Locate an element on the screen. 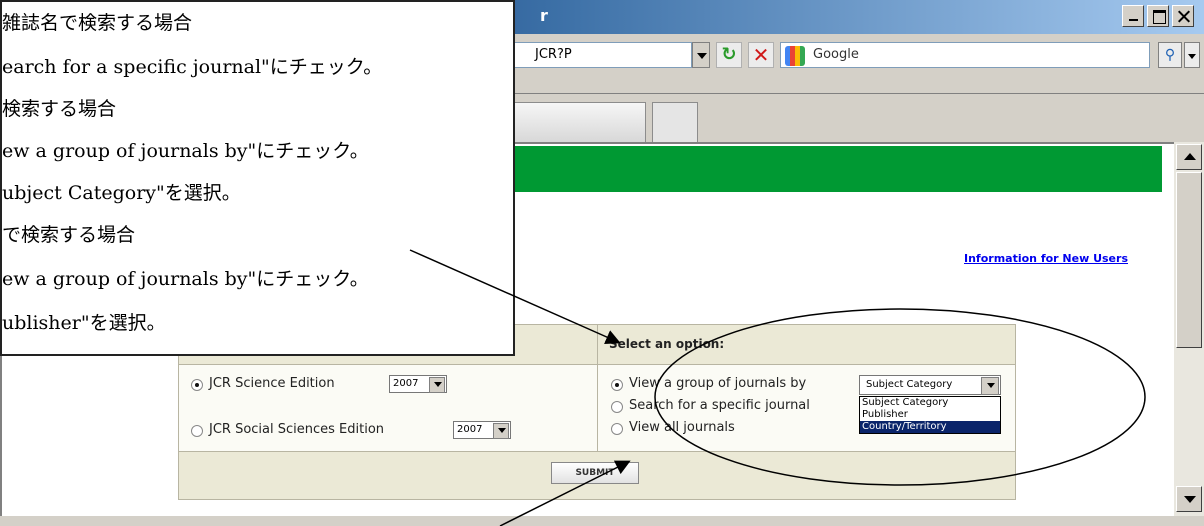  social-edition-radio is located at coordinates (197, 431).